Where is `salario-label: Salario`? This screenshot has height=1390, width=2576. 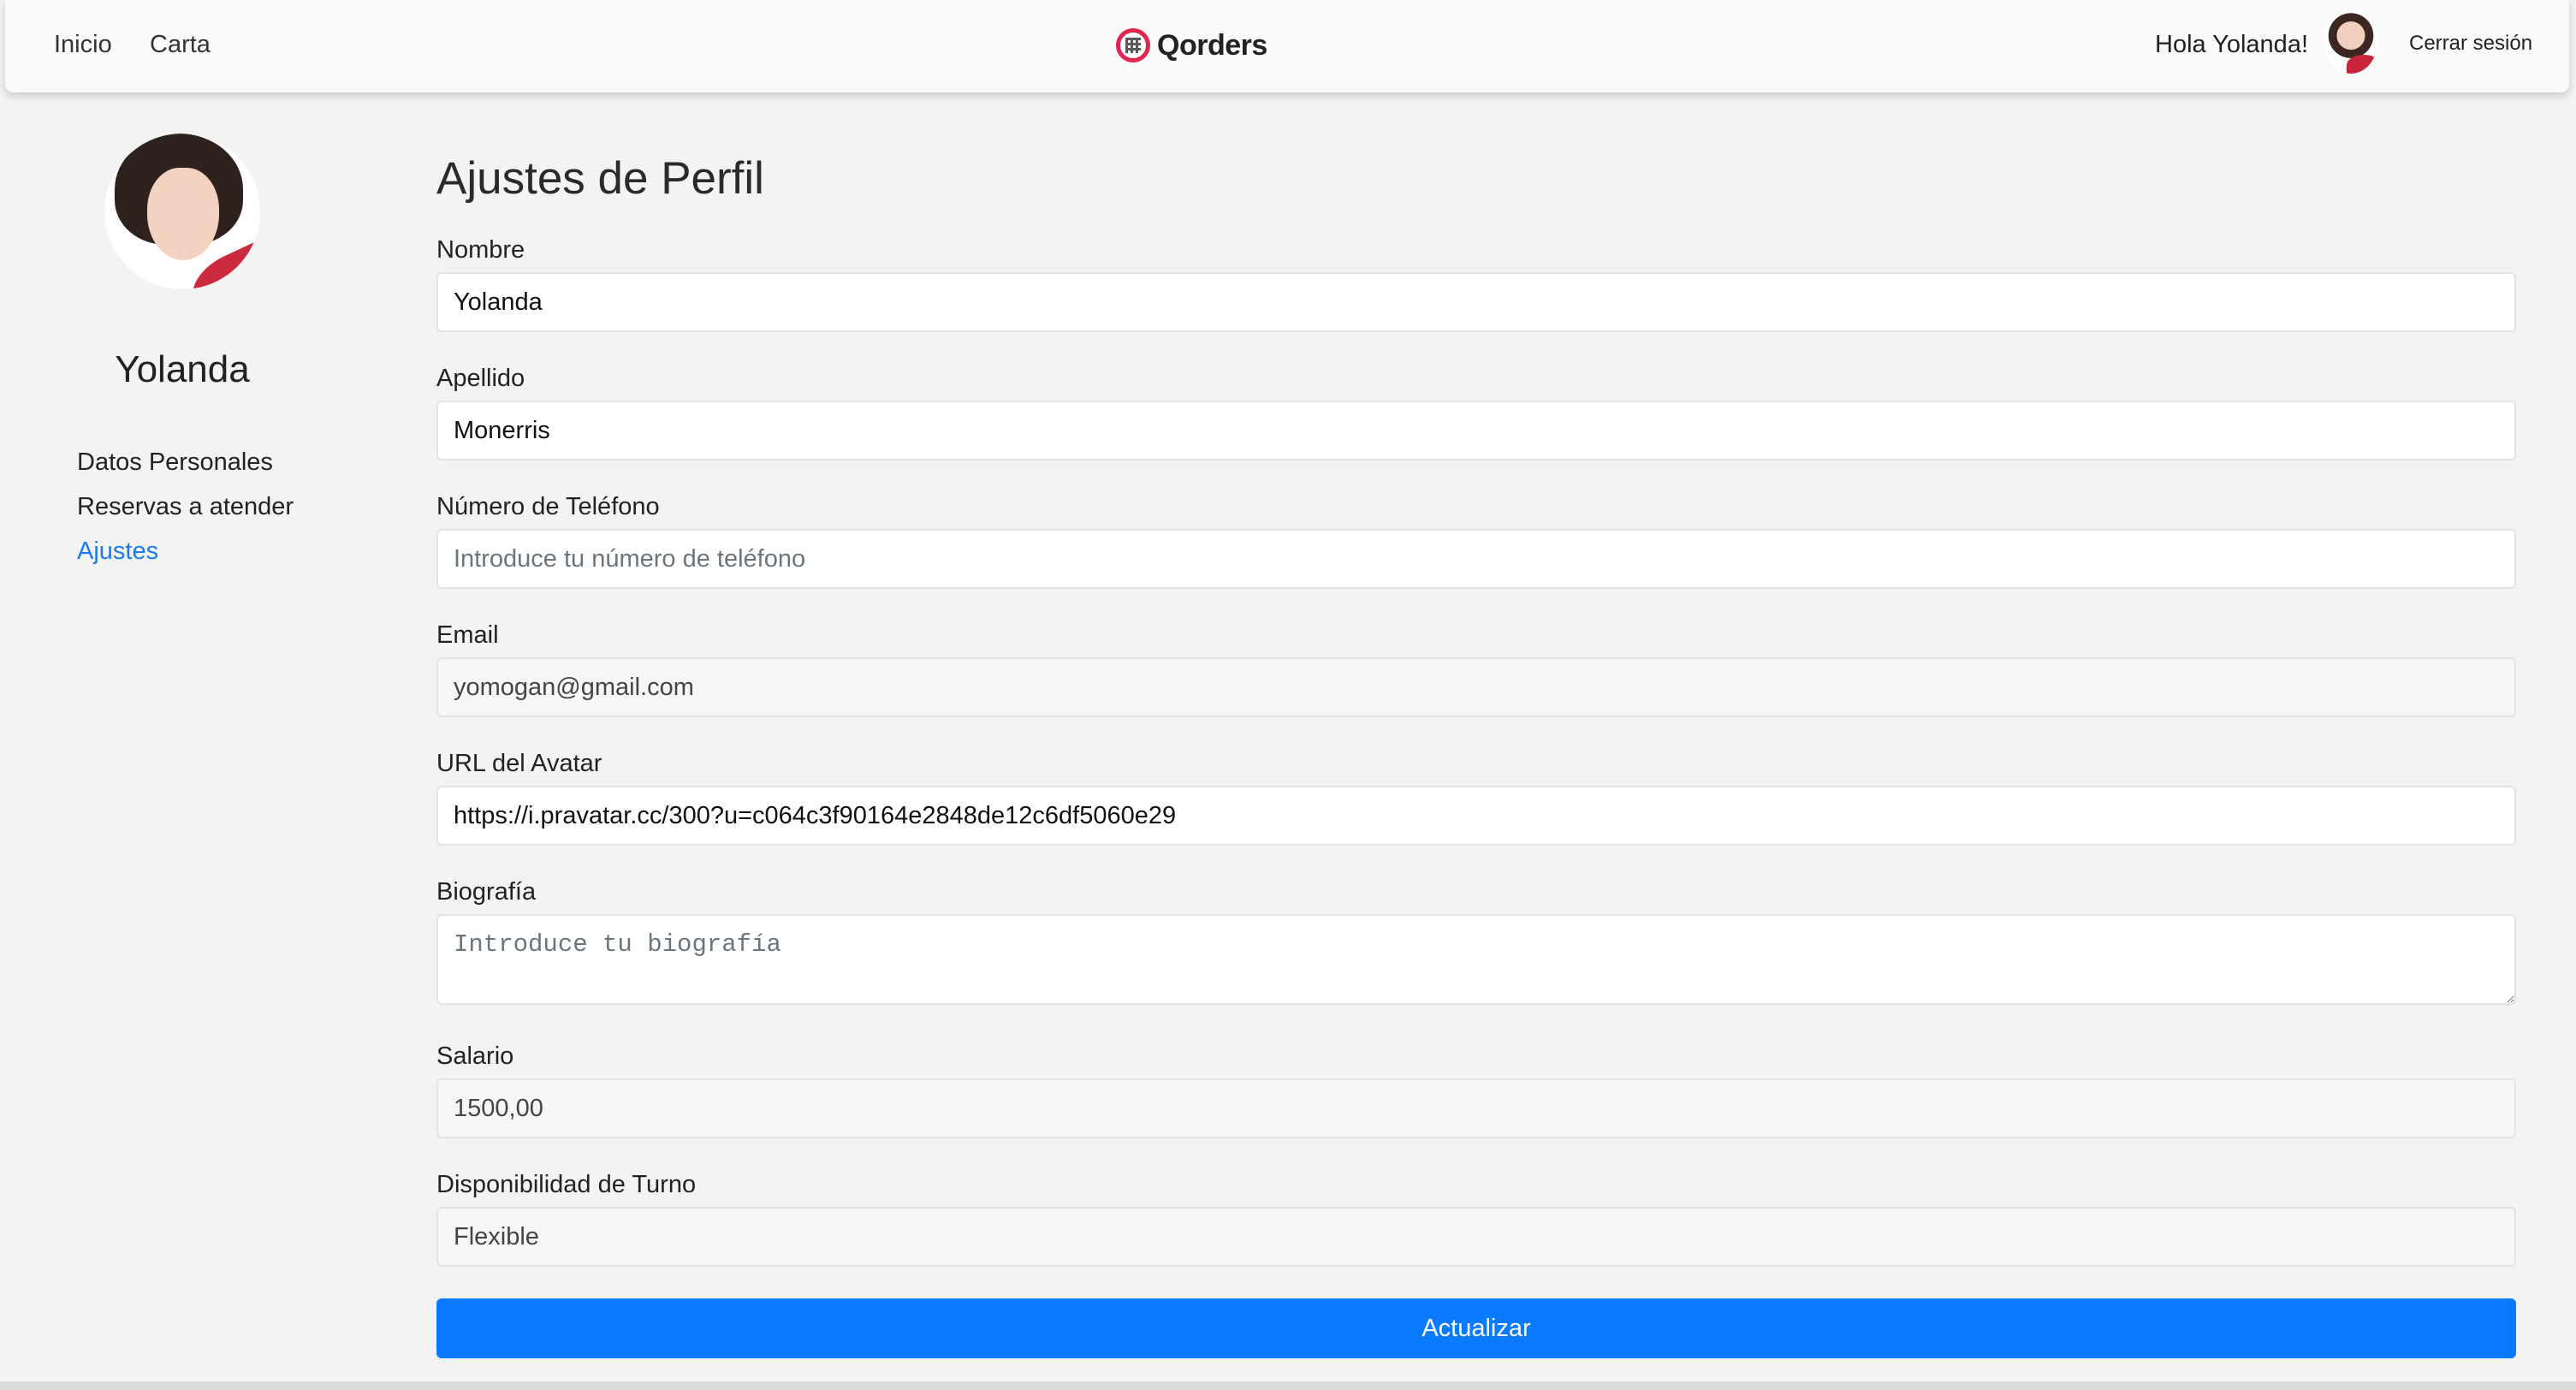 salario-label: Salario is located at coordinates (475, 1056).